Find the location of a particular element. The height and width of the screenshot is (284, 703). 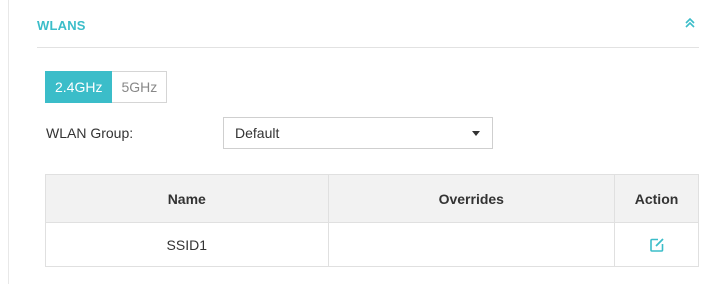

cell-name: SSID1 is located at coordinates (187, 244).